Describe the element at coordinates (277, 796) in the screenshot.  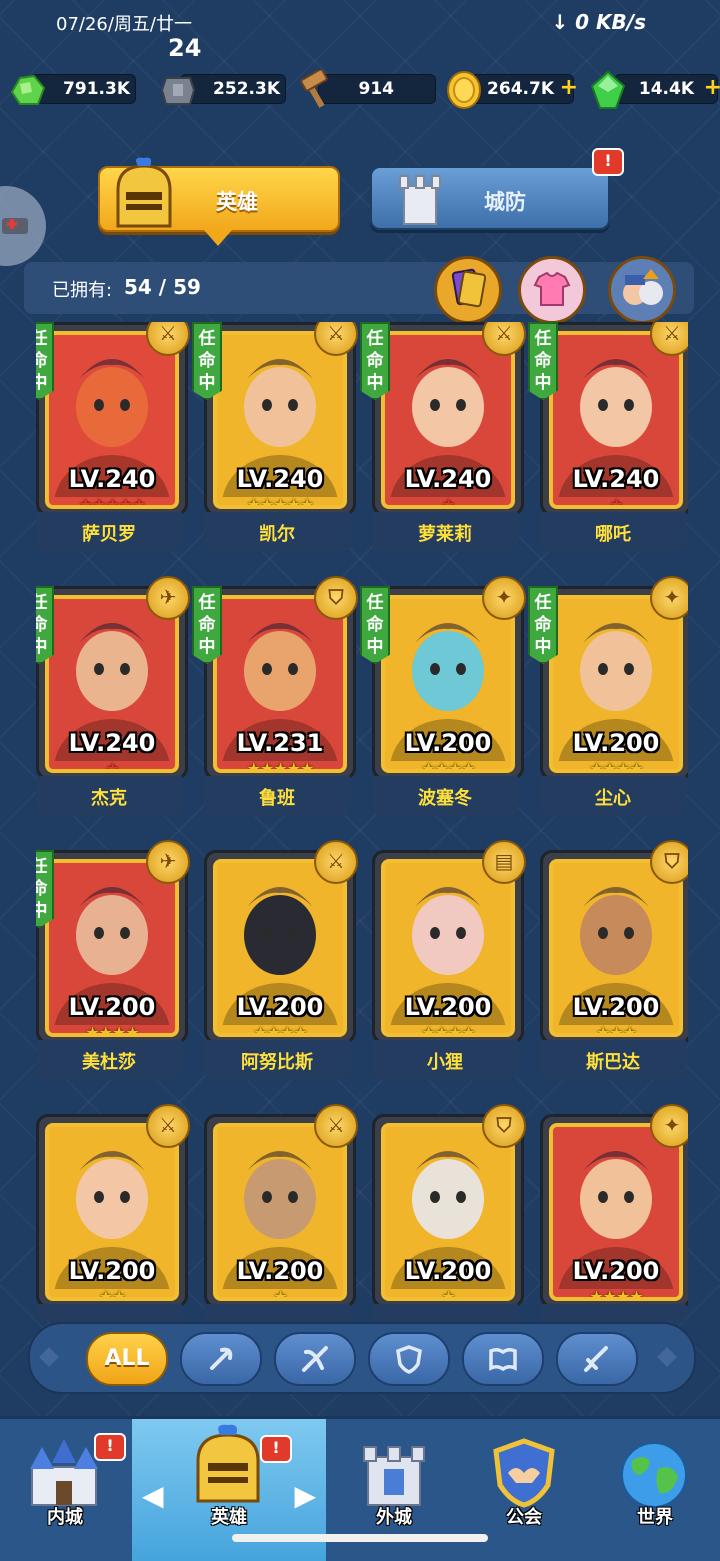
I see `hero-name-bar: 鲁班` at that location.